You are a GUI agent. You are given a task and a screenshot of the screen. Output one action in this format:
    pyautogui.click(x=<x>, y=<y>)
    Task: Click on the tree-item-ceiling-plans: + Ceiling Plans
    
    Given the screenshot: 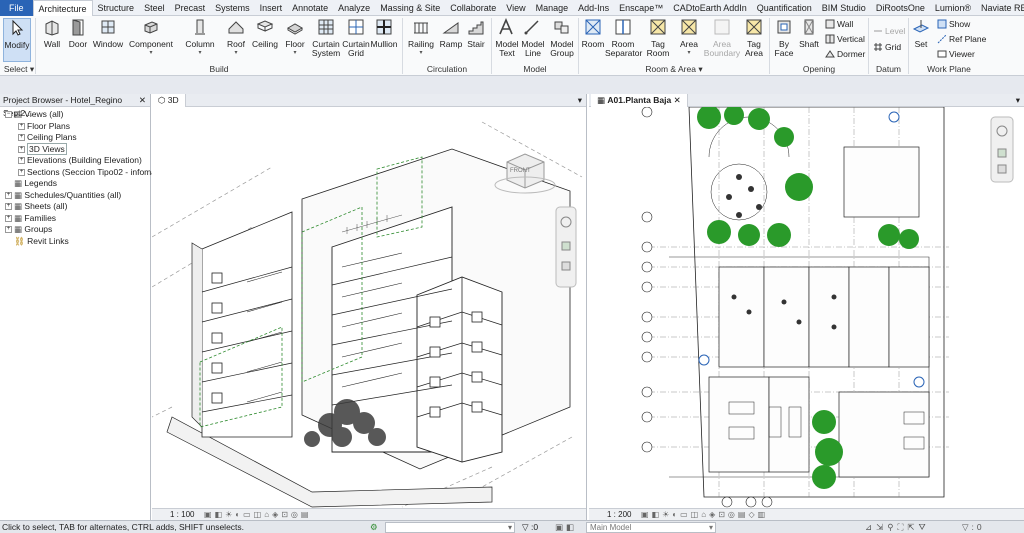 What is the action you would take?
    pyautogui.click(x=47, y=137)
    